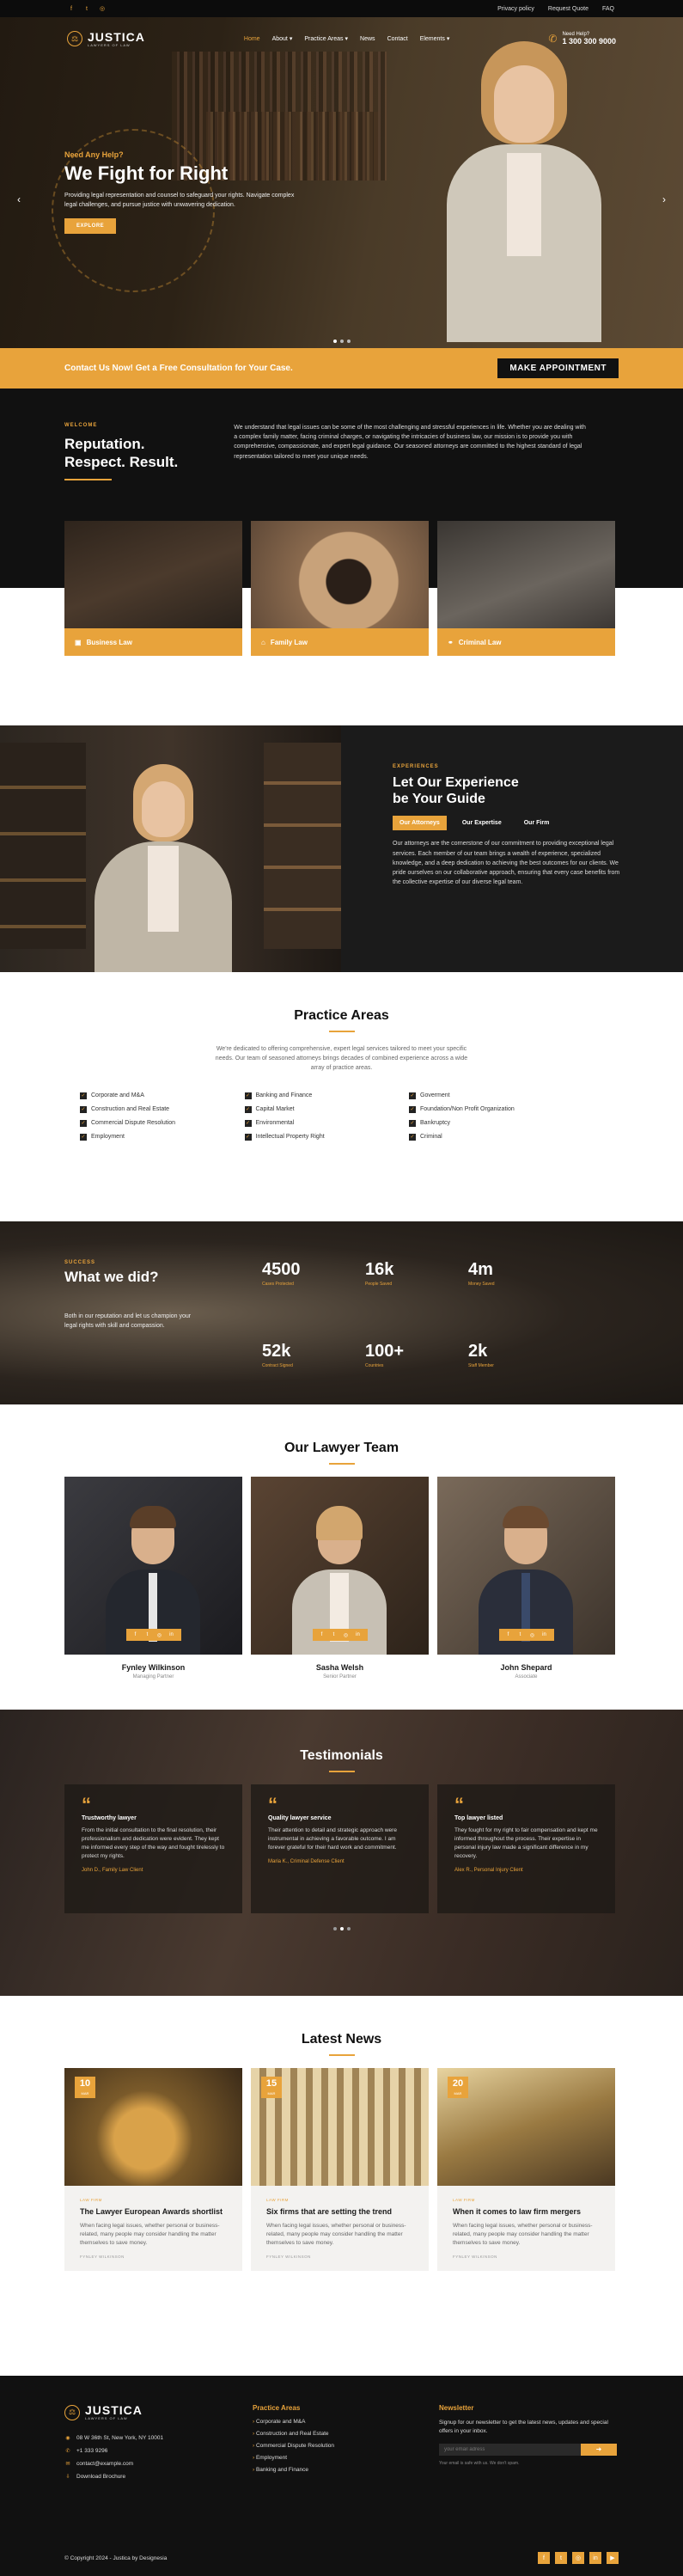  What do you see at coordinates (568, 9) in the screenshot?
I see `request-quote-link: Request Quote` at bounding box center [568, 9].